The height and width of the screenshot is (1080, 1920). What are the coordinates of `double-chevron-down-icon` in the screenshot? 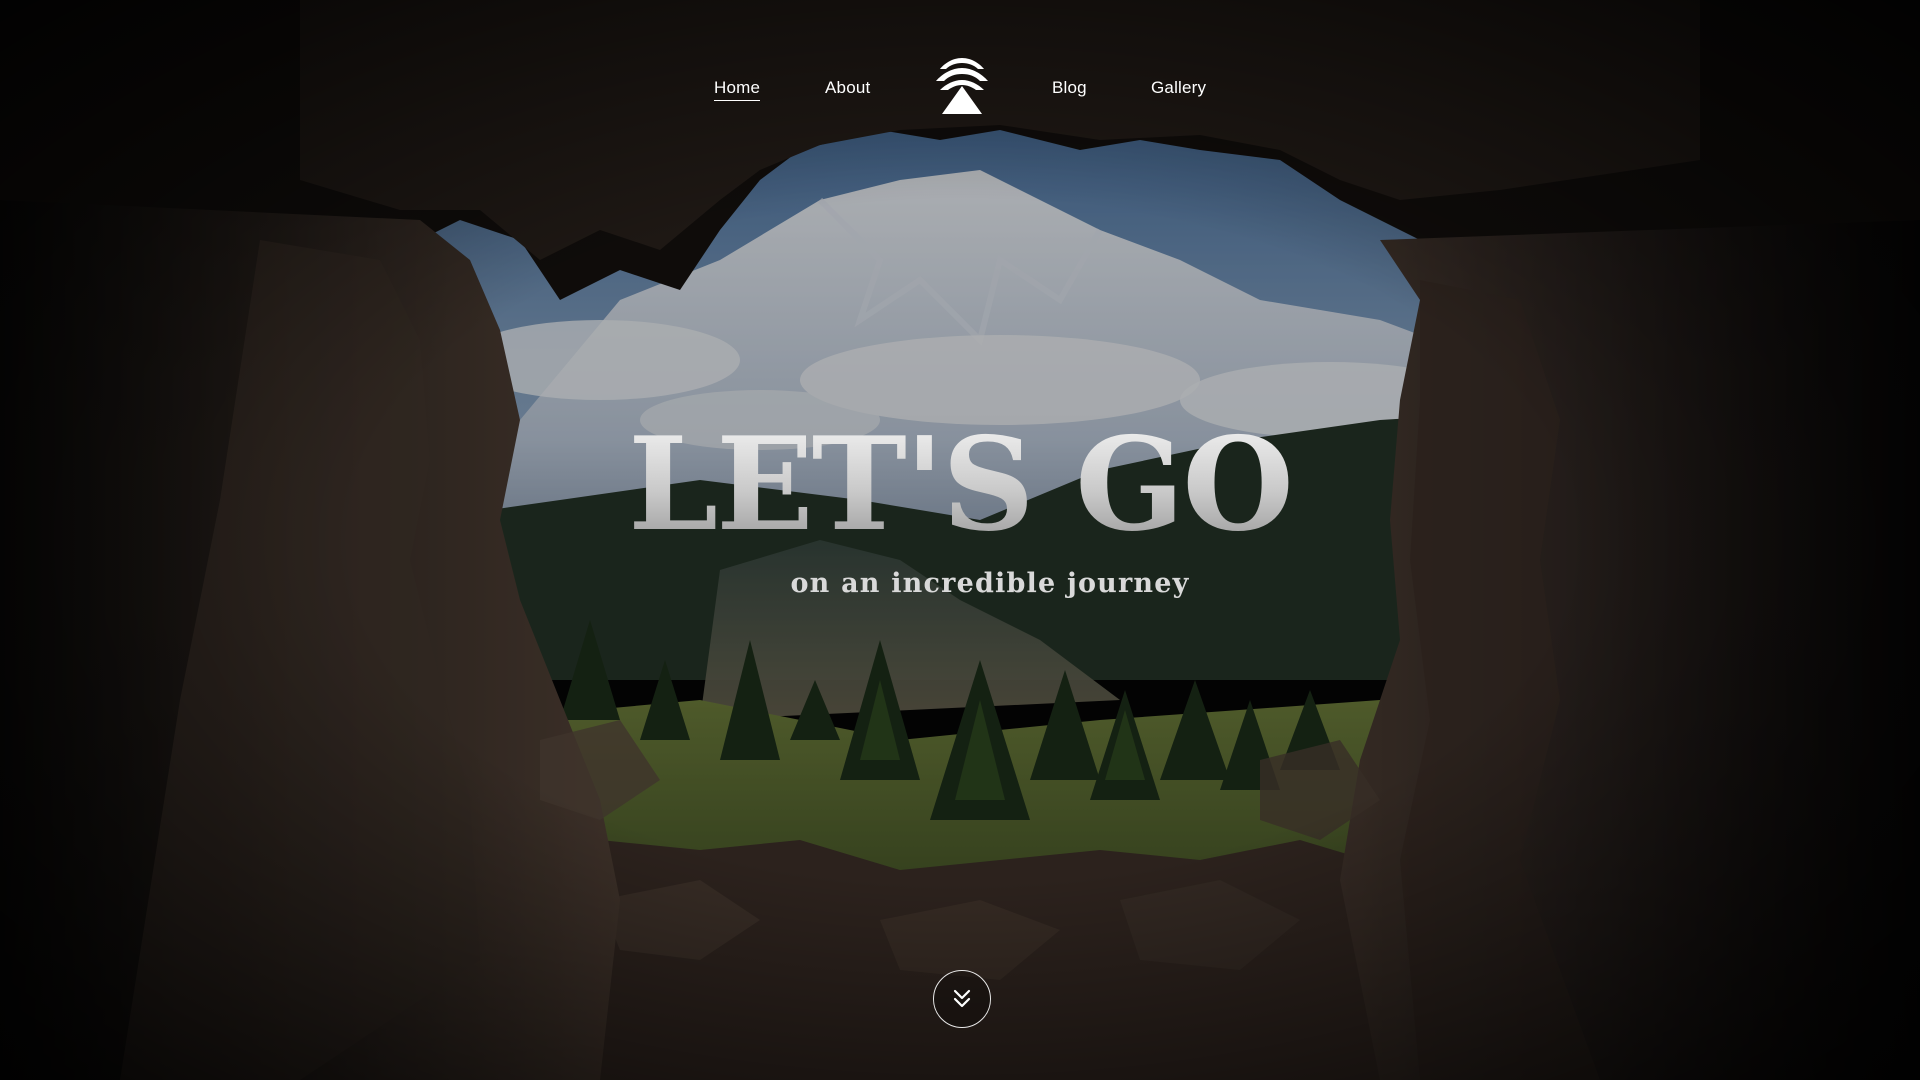 It's located at (962, 998).